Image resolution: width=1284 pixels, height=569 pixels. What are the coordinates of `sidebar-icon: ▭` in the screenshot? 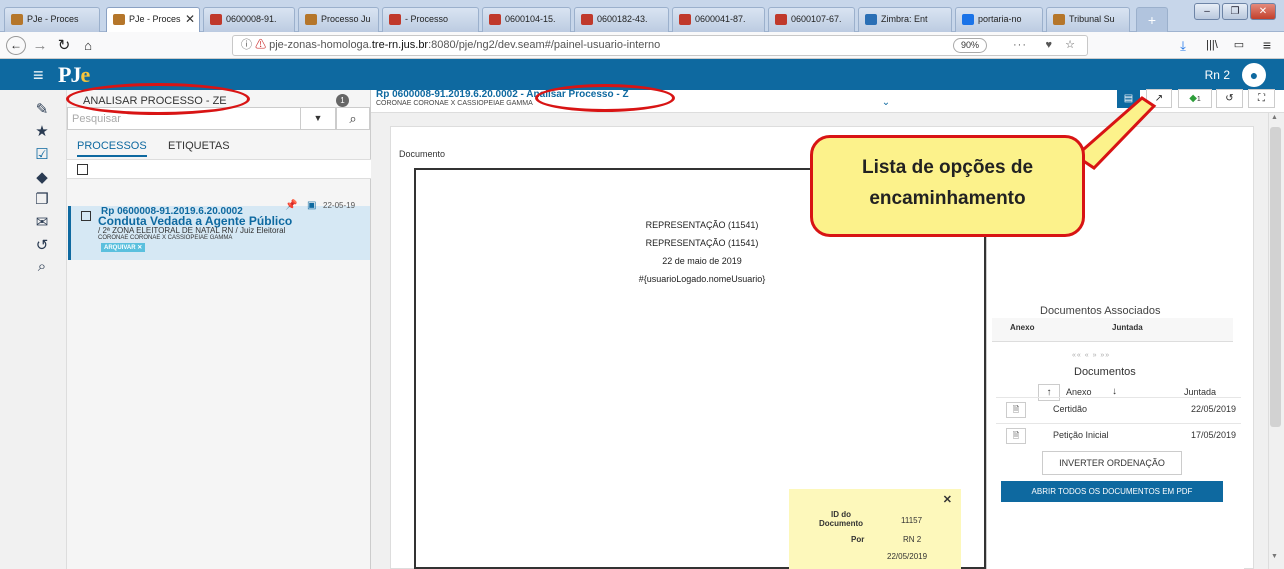 It's located at (1239, 45).